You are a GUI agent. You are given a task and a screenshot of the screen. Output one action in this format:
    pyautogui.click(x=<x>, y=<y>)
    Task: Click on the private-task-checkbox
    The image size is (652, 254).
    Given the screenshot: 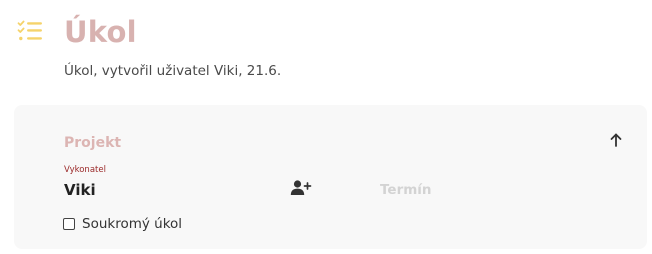 What is the action you would take?
    pyautogui.click(x=69, y=224)
    